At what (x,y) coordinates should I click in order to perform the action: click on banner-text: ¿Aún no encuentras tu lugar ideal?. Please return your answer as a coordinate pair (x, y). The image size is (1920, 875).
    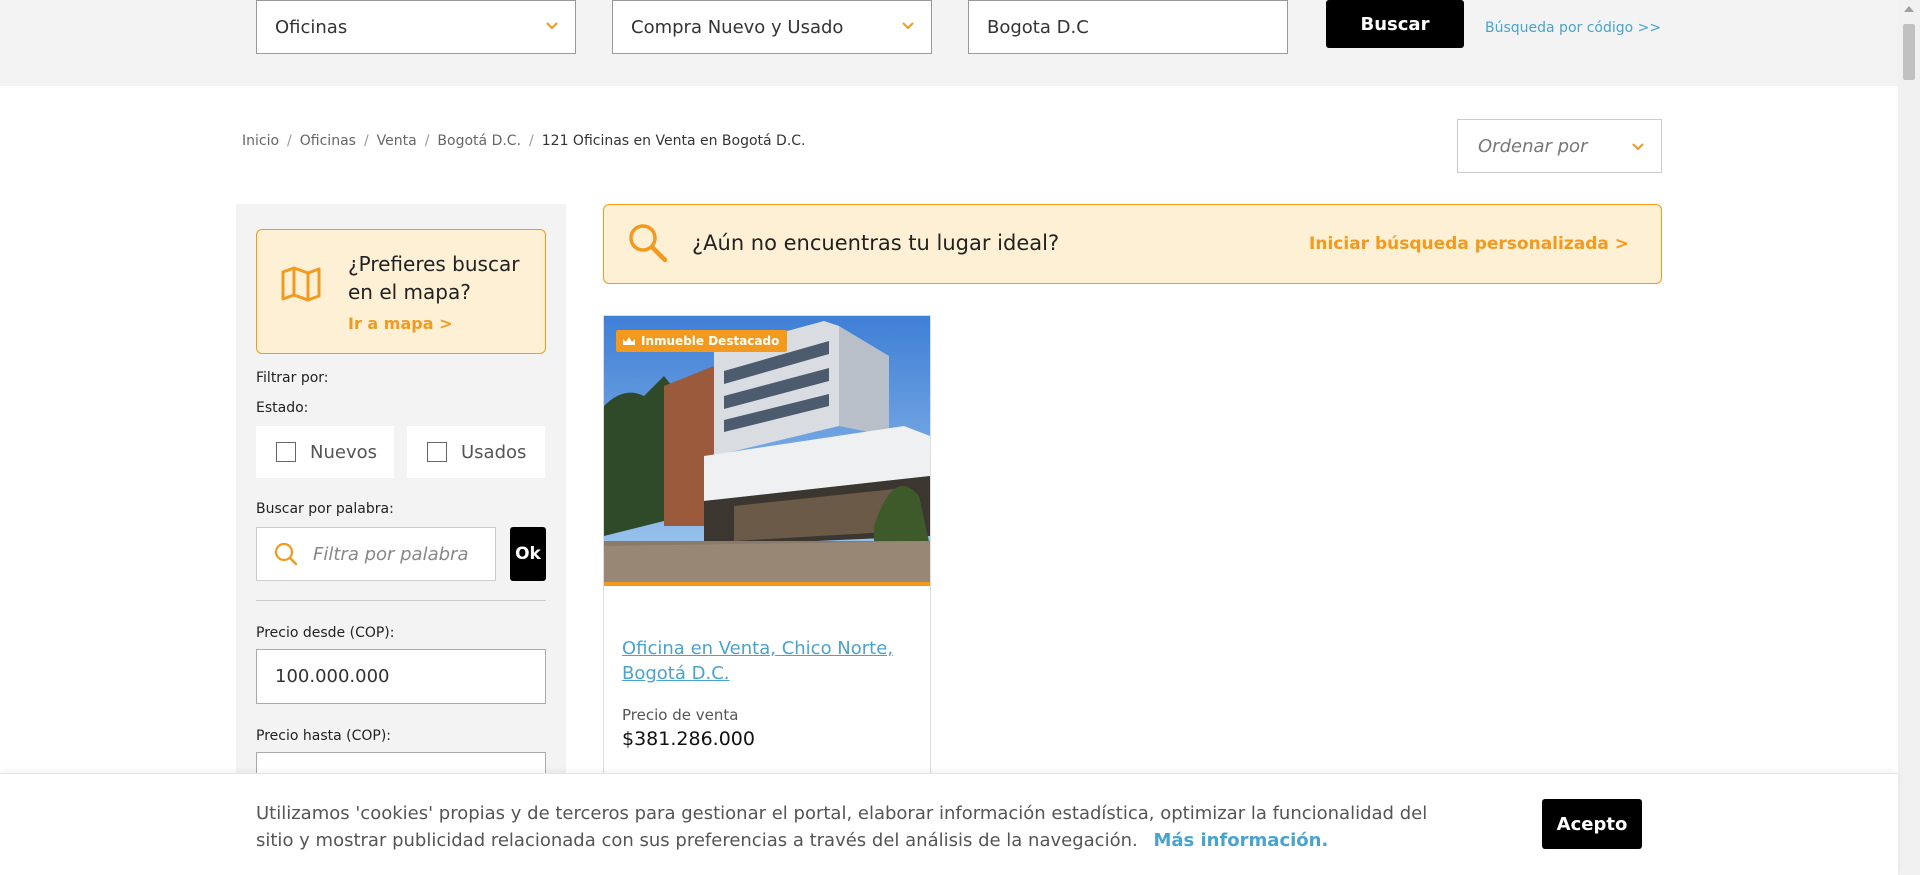
    Looking at the image, I should click on (876, 243).